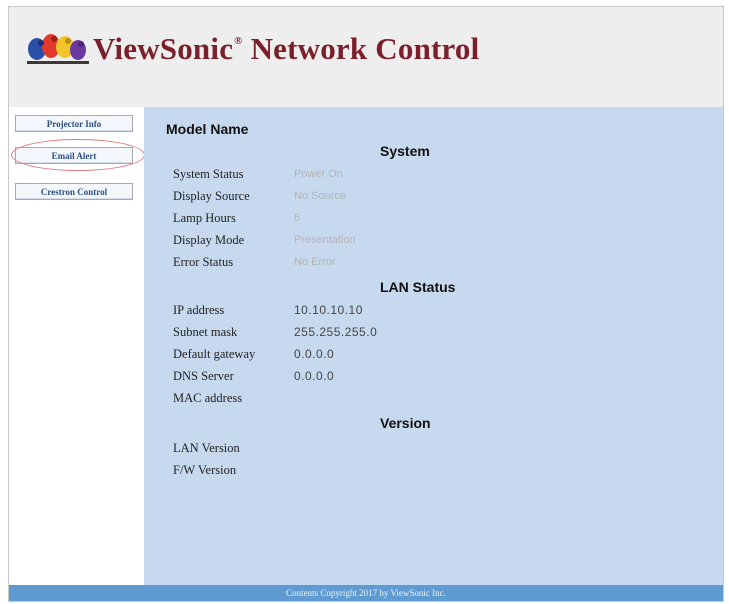  What do you see at coordinates (214, 354) in the screenshot?
I see `default-gateway-label: Default gateway` at bounding box center [214, 354].